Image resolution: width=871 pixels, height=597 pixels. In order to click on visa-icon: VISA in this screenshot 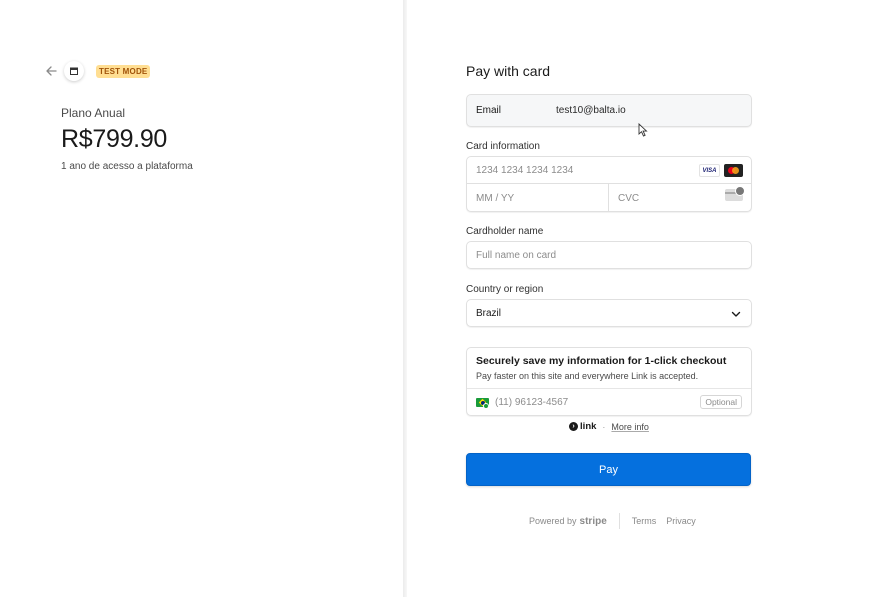, I will do `click(709, 170)`.